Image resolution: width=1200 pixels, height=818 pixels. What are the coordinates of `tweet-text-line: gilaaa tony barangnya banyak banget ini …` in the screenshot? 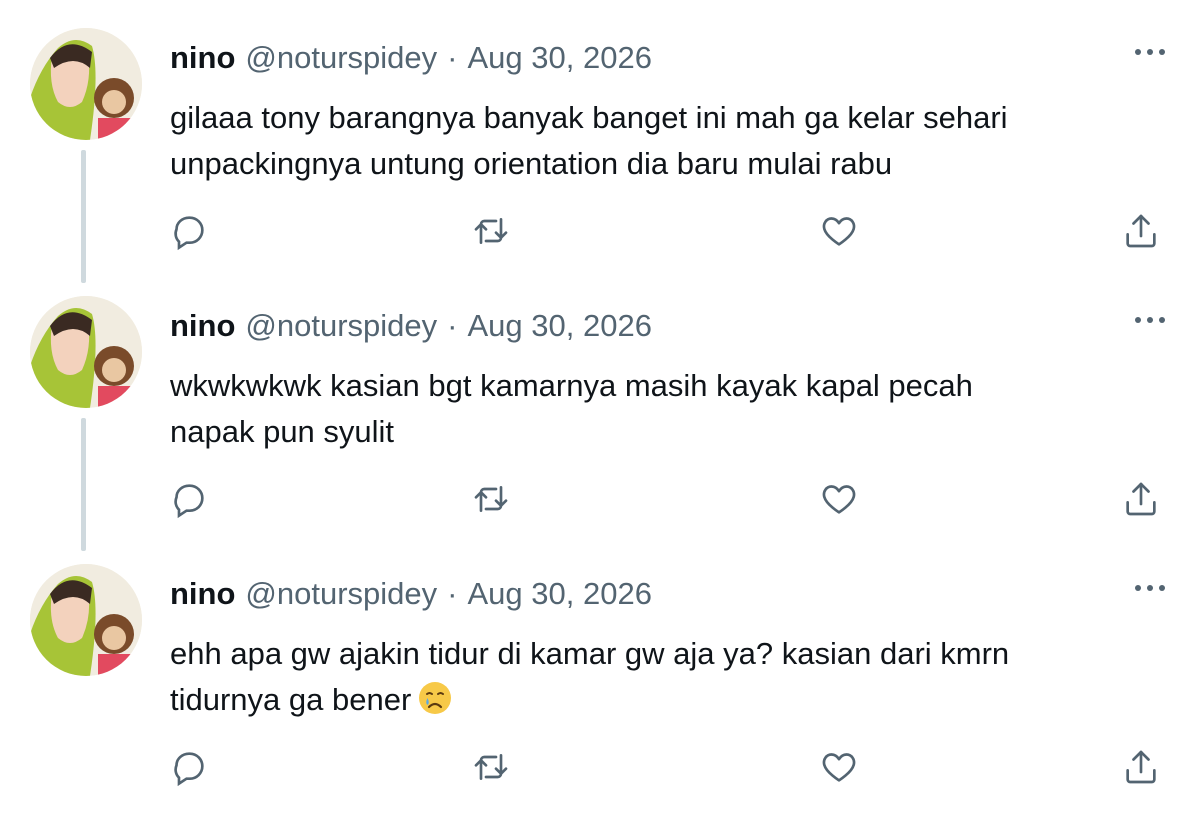 It's located at (589, 117).